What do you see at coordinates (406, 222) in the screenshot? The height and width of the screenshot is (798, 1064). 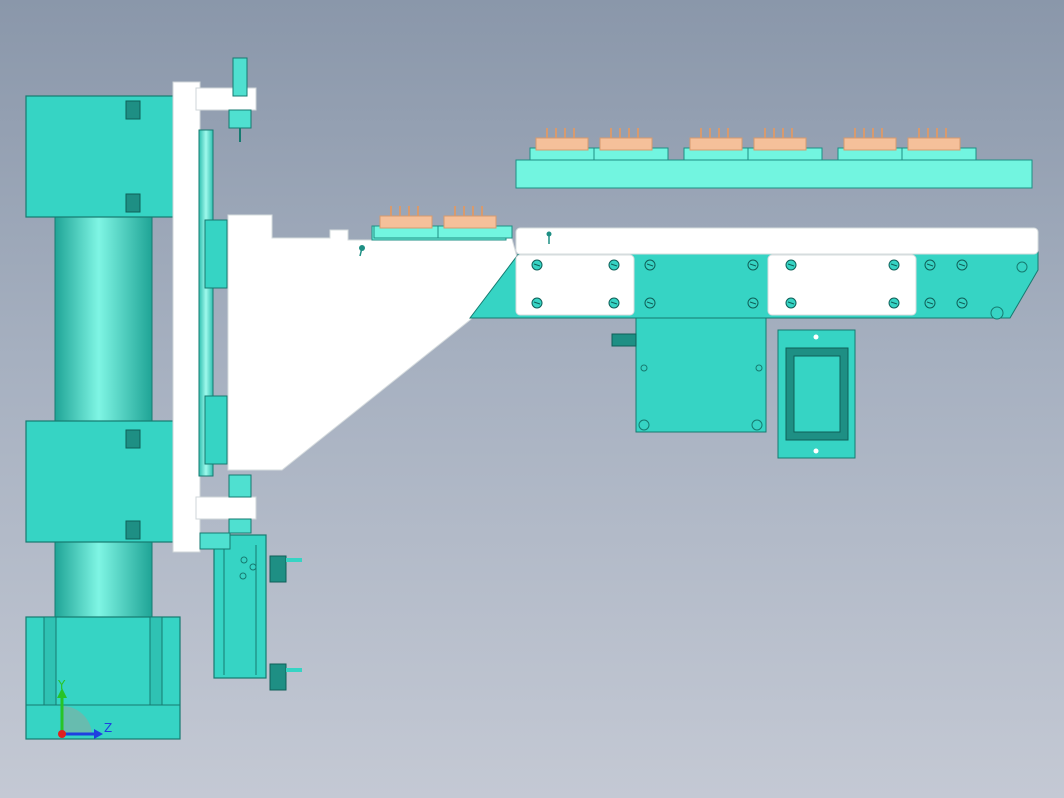 I see `lower-product-1-body` at bounding box center [406, 222].